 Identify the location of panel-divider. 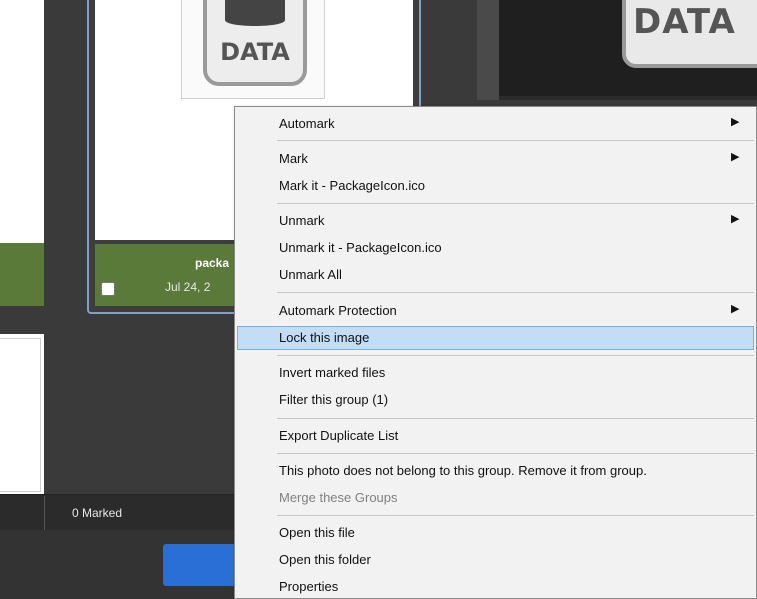
(488, 50).